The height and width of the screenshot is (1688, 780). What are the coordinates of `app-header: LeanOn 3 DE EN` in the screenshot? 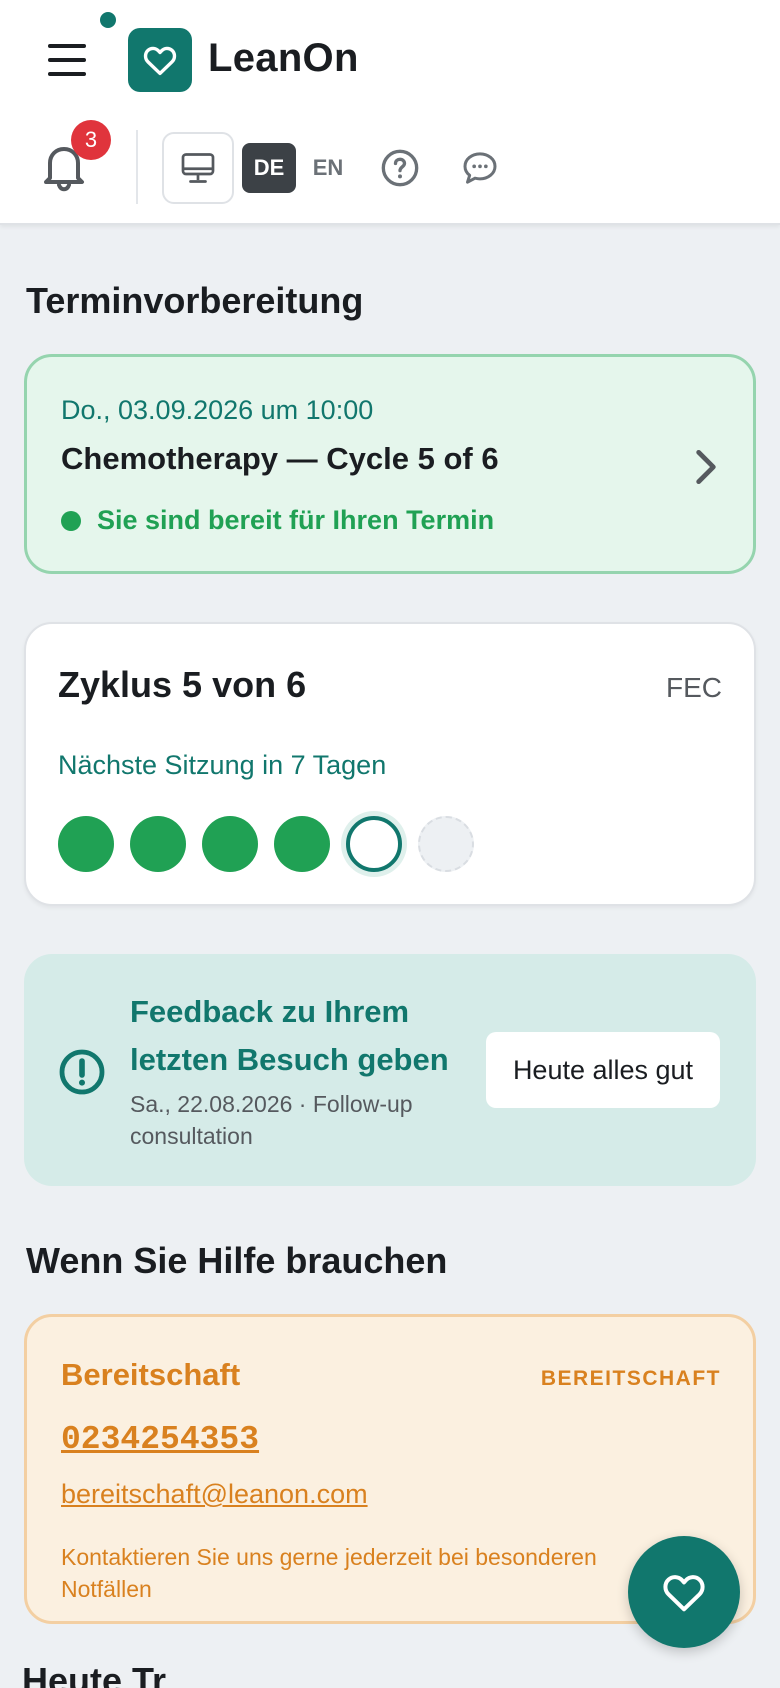 It's located at (390, 112).